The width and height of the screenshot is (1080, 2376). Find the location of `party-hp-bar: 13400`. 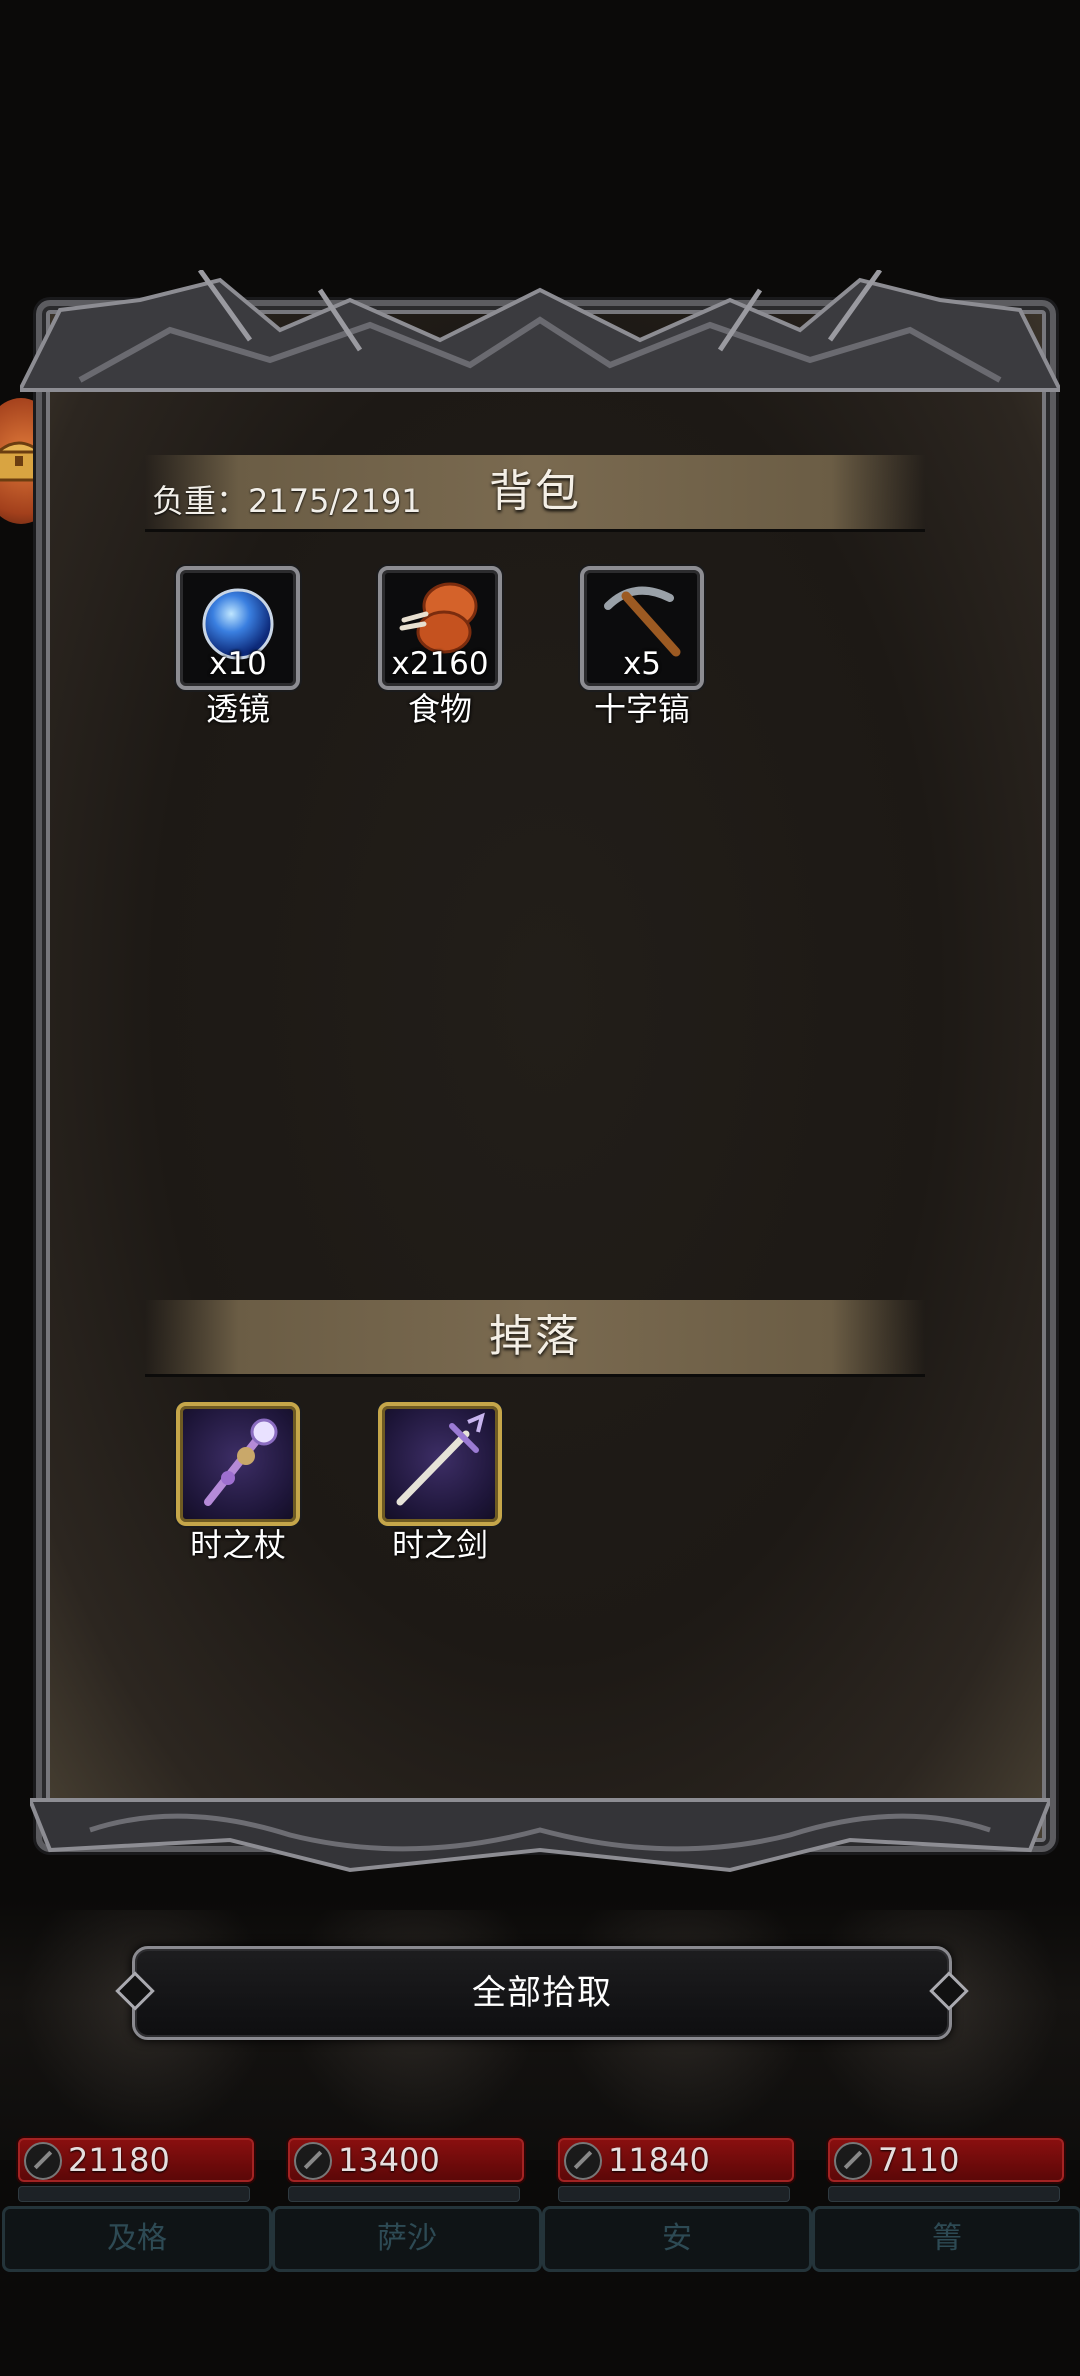

party-hp-bar: 13400 is located at coordinates (406, 2160).